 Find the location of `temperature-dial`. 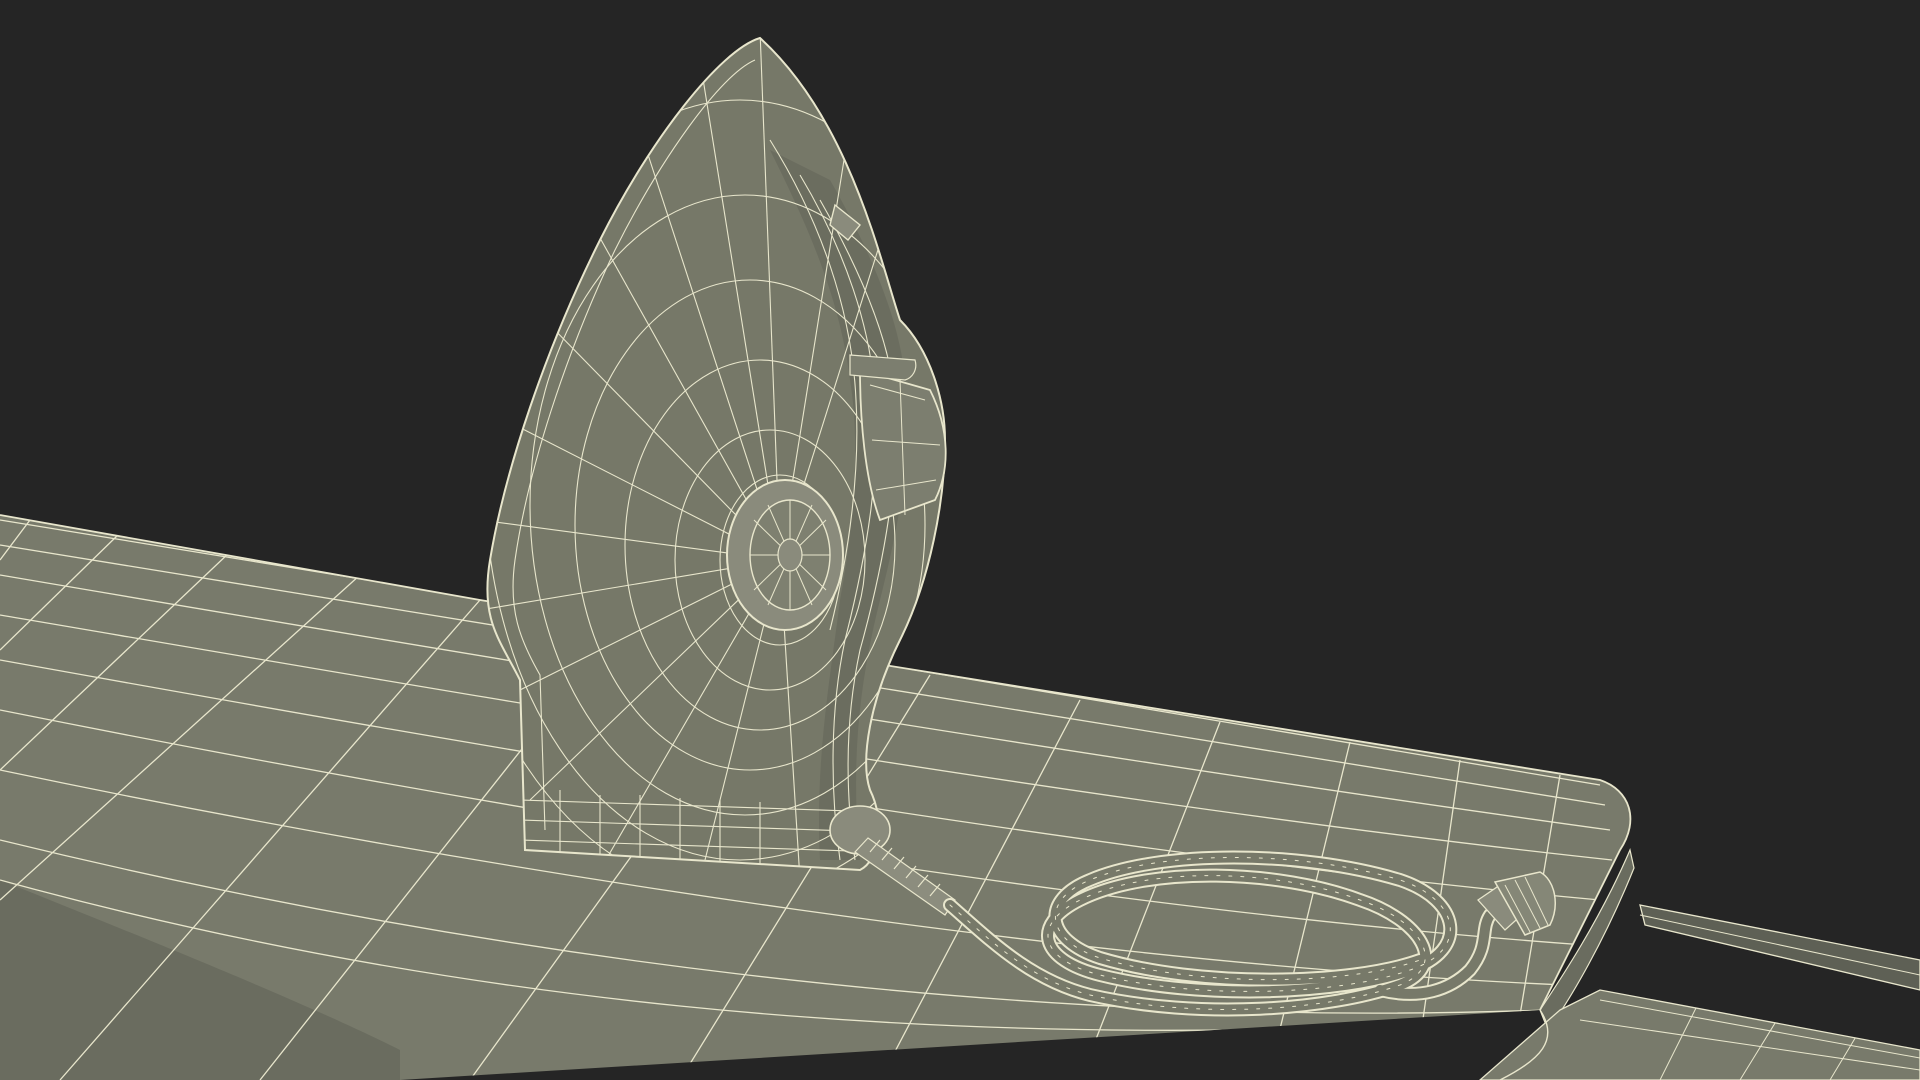

temperature-dial is located at coordinates (785, 555).